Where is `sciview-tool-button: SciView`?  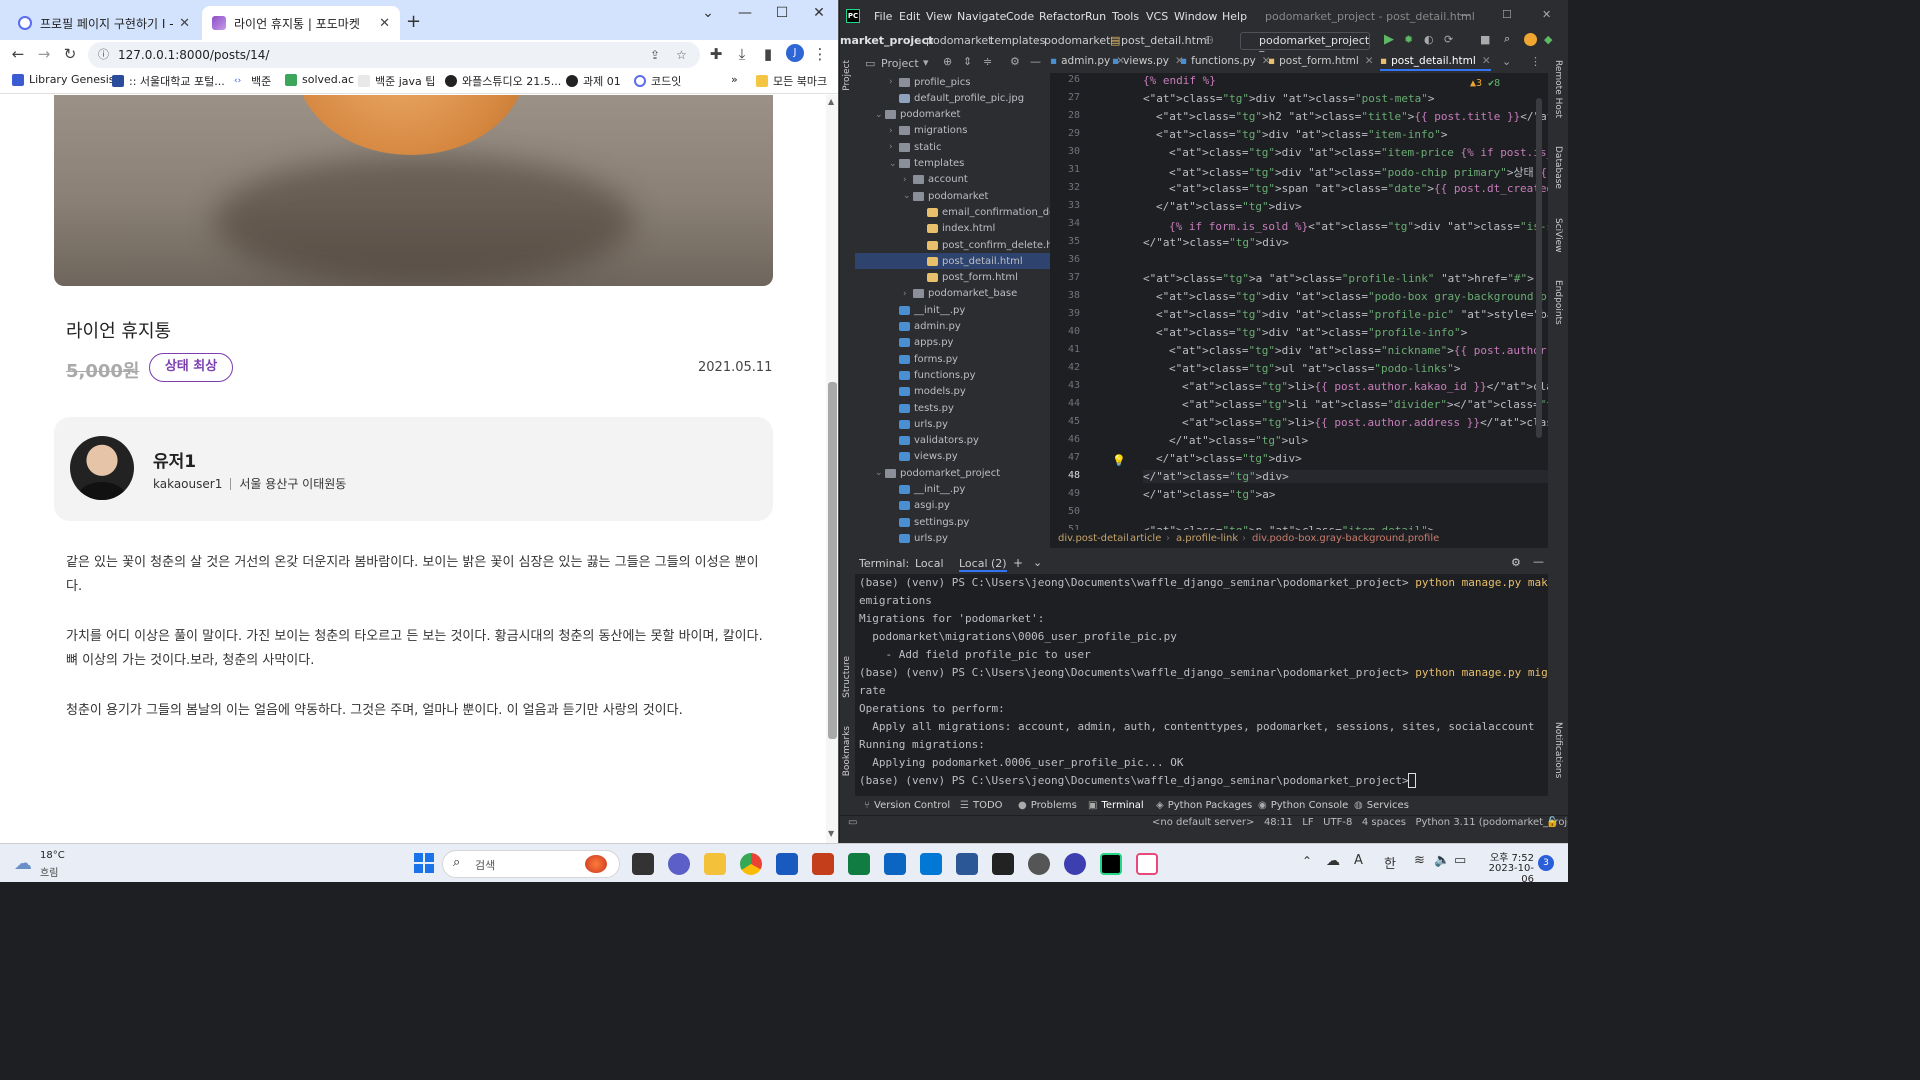 sciview-tool-button: SciView is located at coordinates (1558, 235).